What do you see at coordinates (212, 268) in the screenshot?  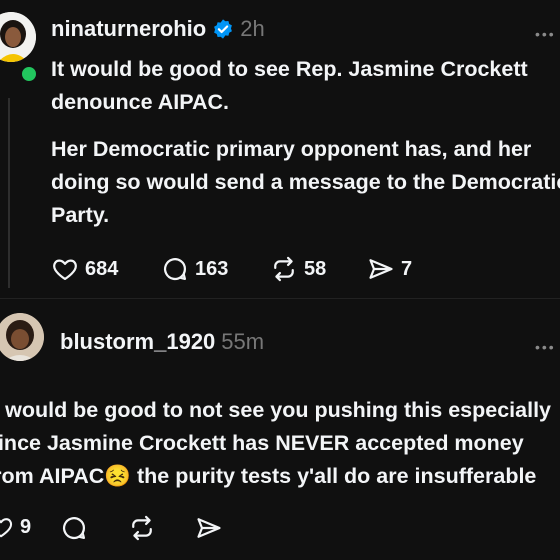 I see `reply-count: 163` at bounding box center [212, 268].